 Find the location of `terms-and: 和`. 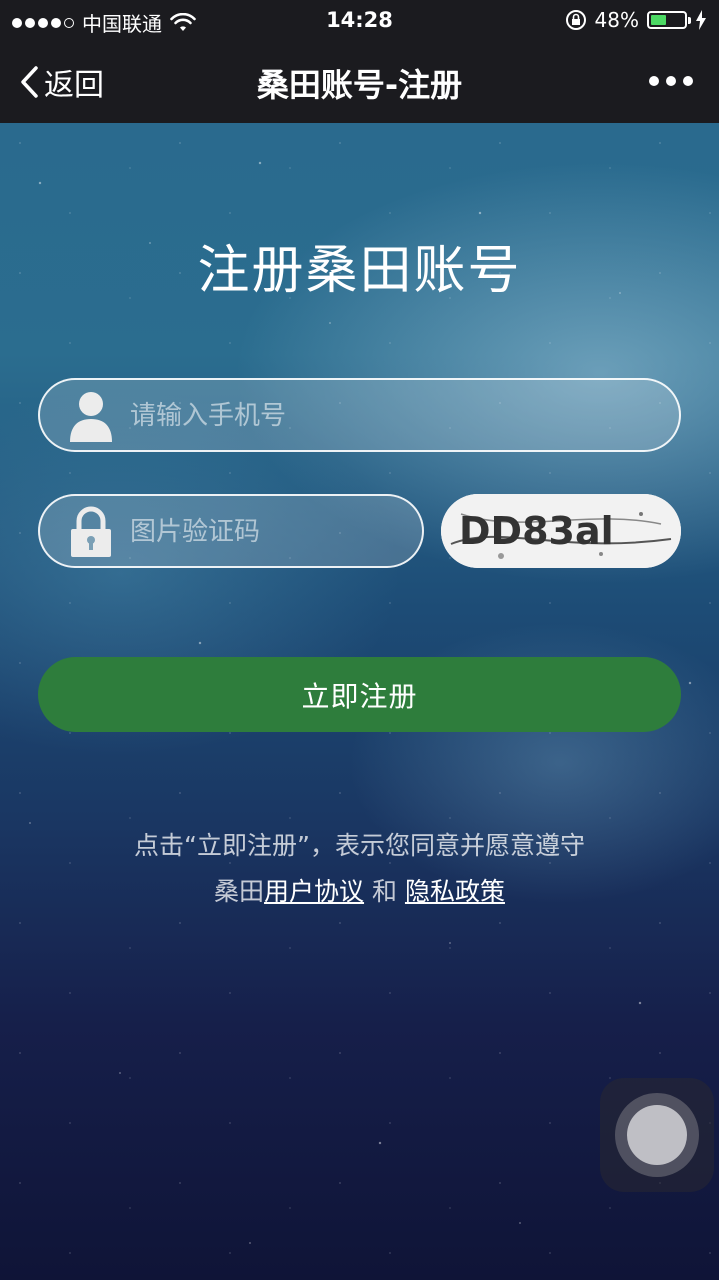

terms-and: 和 is located at coordinates (384, 891).